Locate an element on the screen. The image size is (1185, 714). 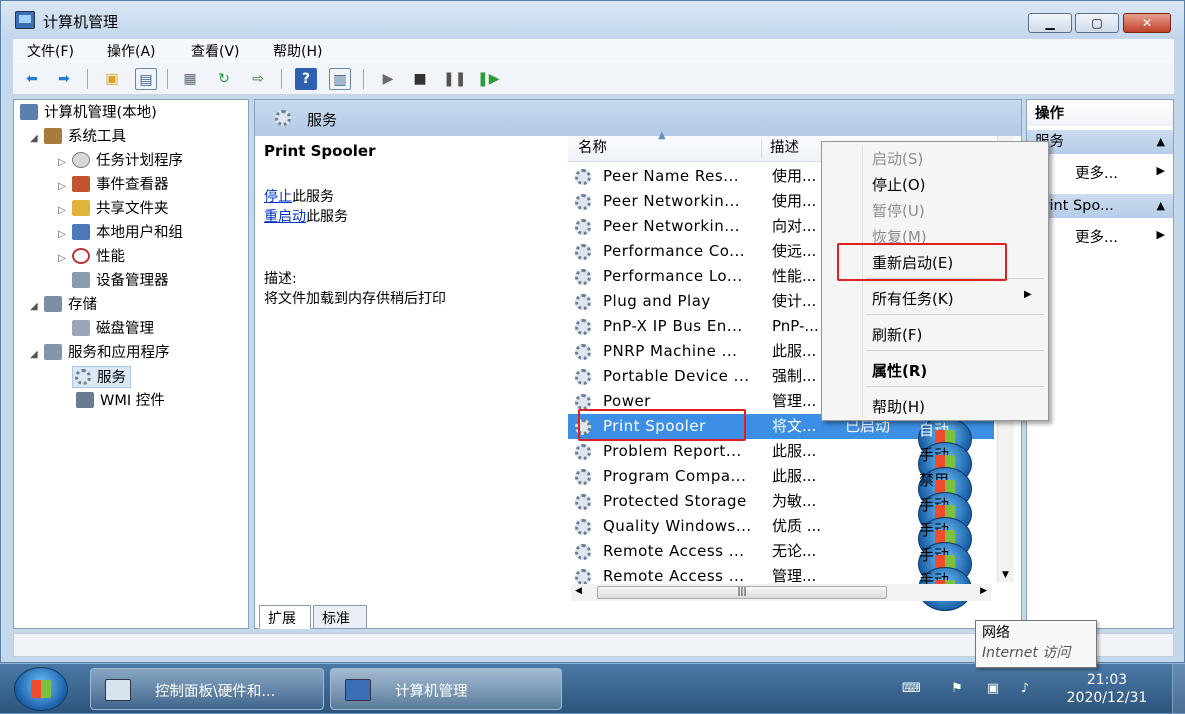
refresh-icon: ↻ is located at coordinates (224, 79).